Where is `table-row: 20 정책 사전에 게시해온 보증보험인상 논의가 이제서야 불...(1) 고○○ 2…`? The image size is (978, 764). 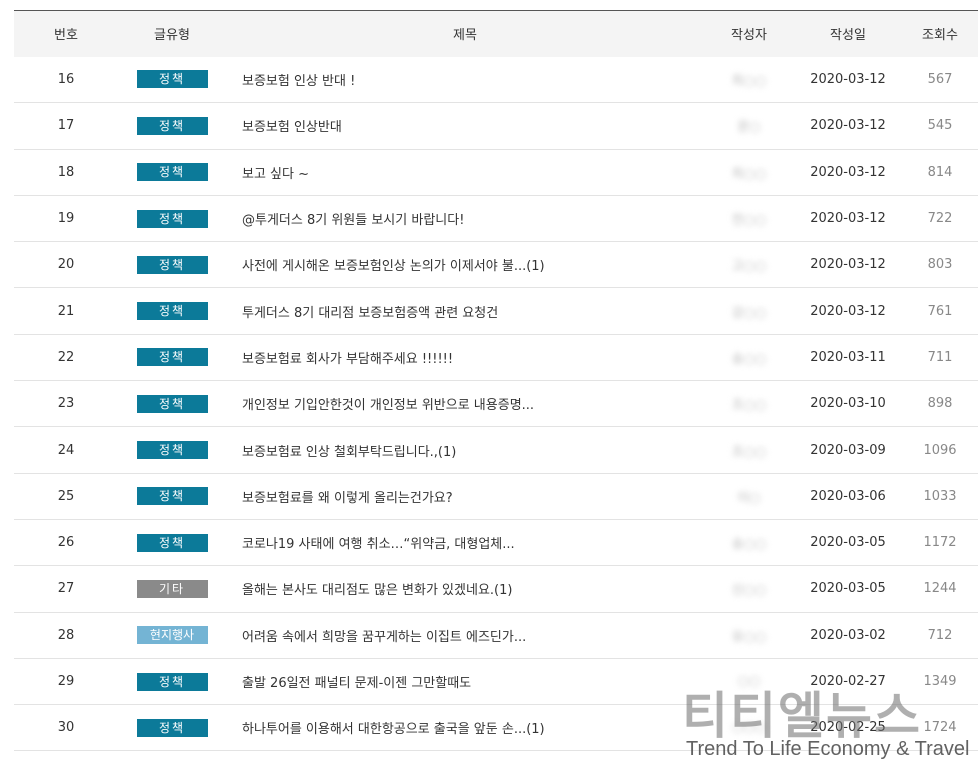
table-row: 20 정책 사전에 게시해온 보증보험인상 논의가 이제서야 불...(1) 고○○ 2… is located at coordinates (496, 265).